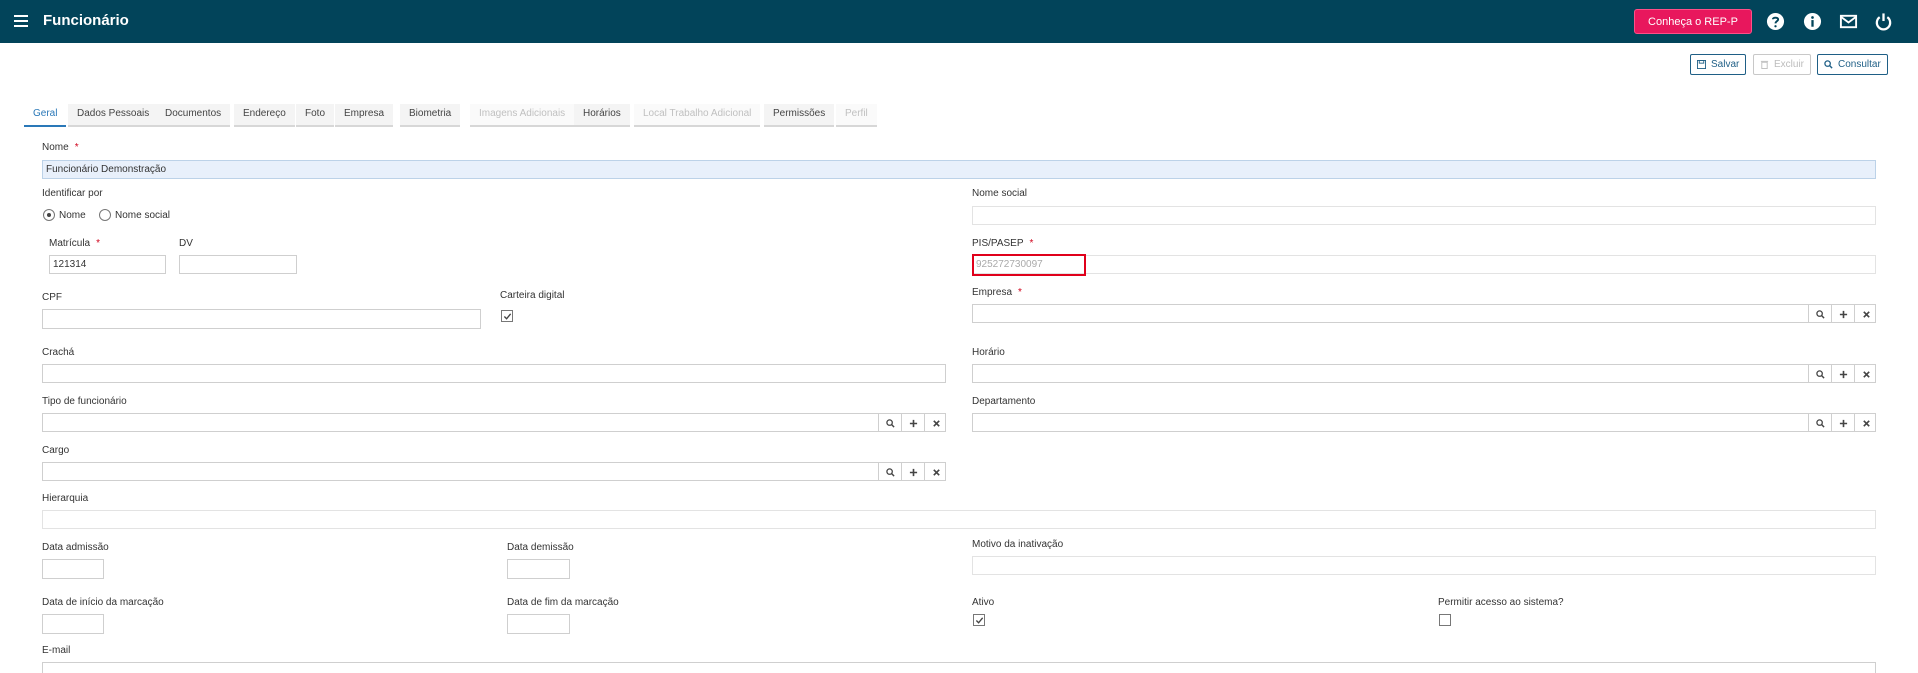 This screenshot has height=673, width=1918. I want to click on cargo-clear-button, so click(934, 471).